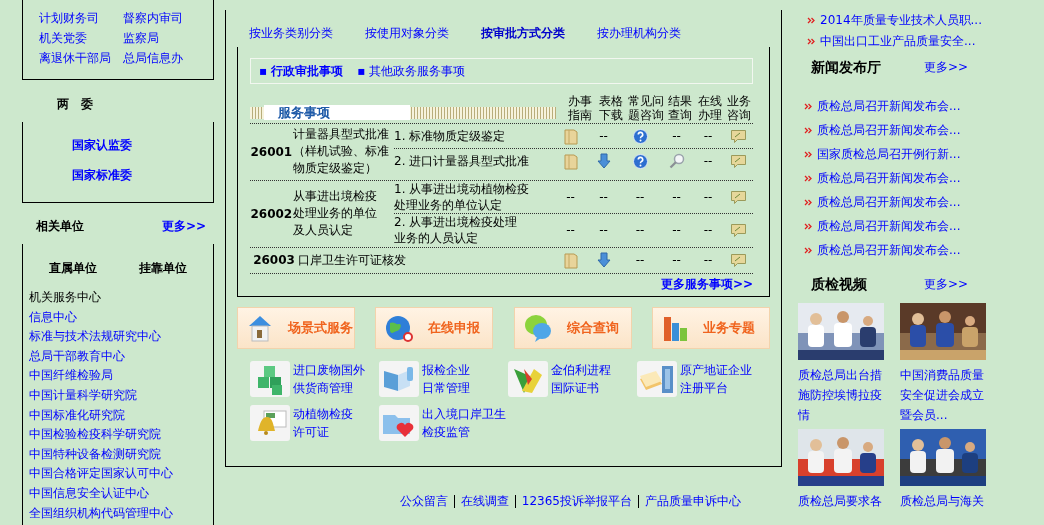  Describe the element at coordinates (102, 175) in the screenshot. I see `committee-link: 国家标准委` at that location.